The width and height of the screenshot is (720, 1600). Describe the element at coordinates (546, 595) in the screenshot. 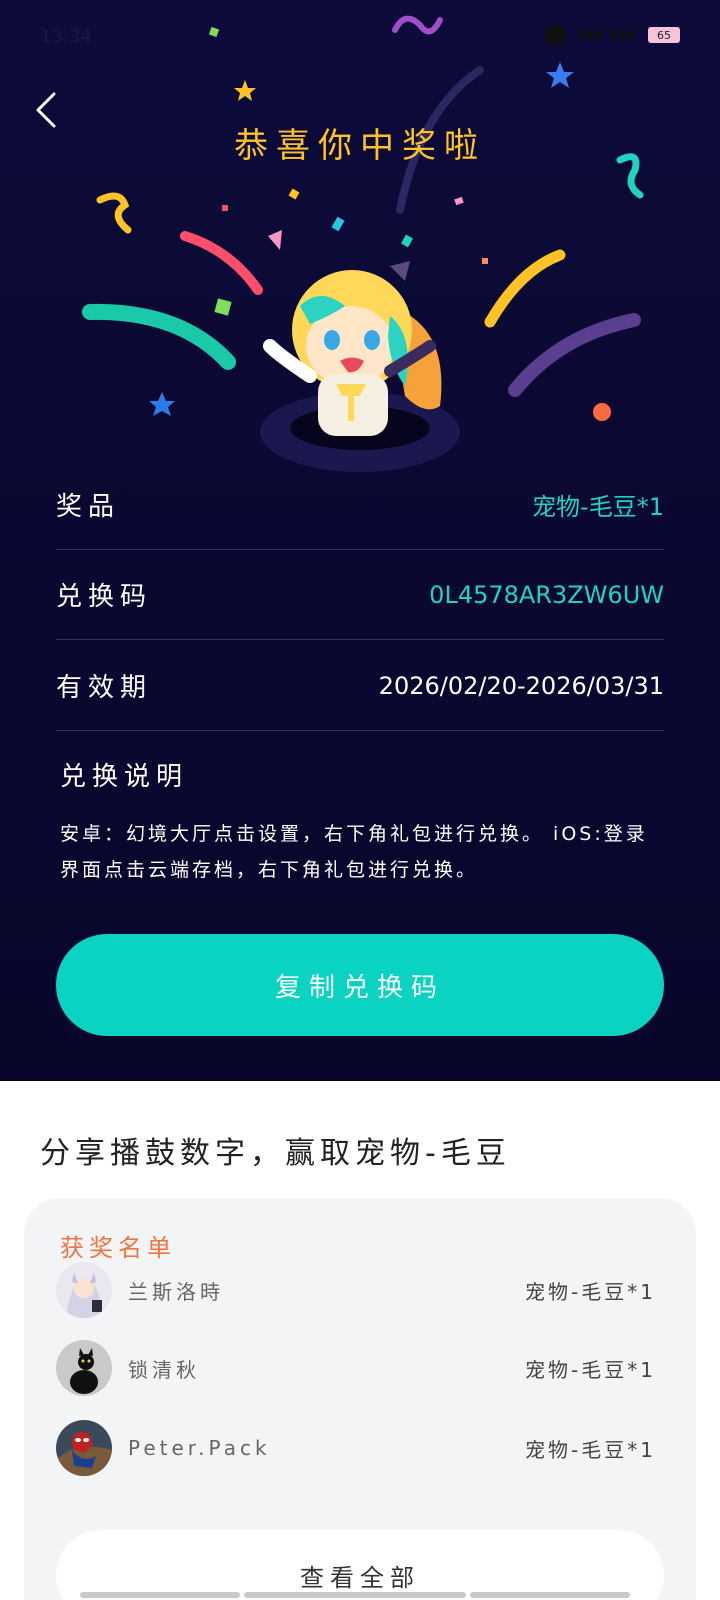

I see `redeem-code-value: 0L4578AR3ZW6UW` at that location.